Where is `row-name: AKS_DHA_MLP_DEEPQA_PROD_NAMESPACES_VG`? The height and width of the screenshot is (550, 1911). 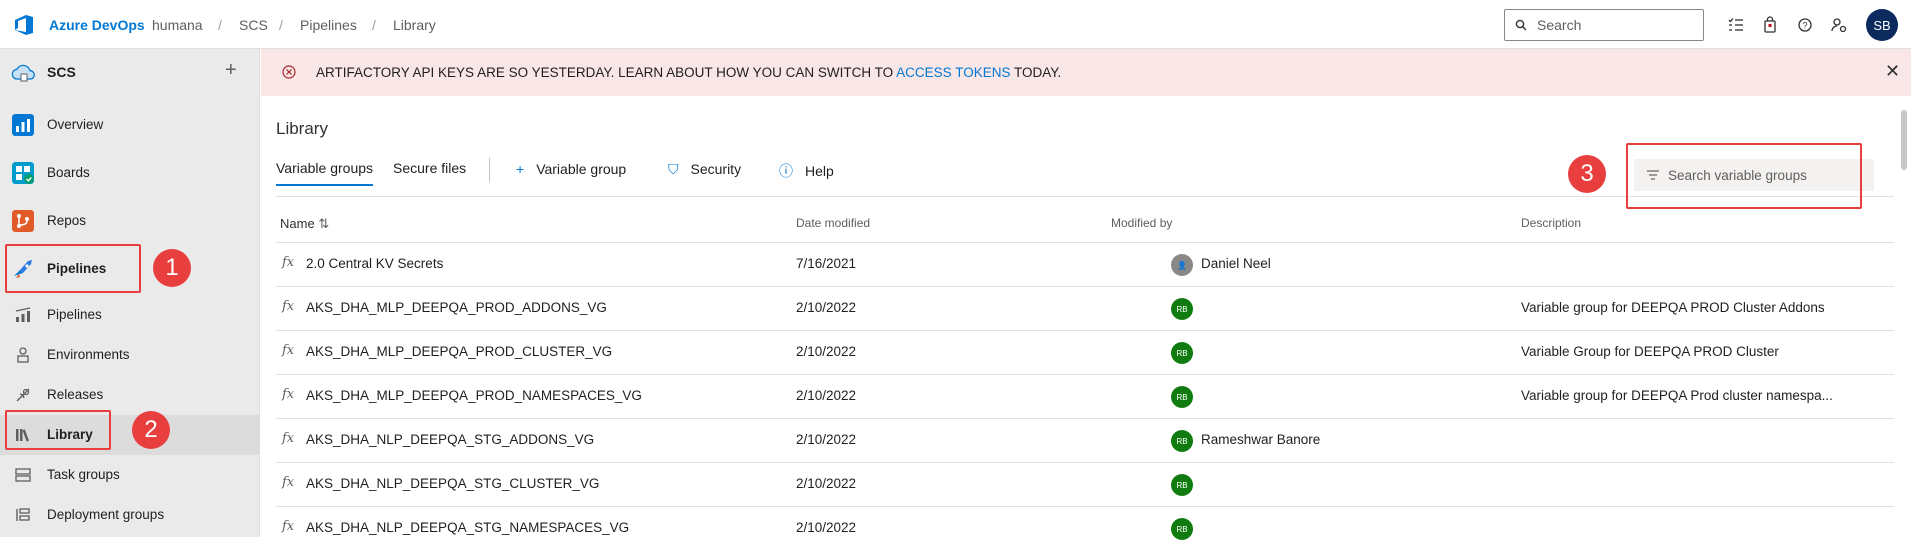
row-name: AKS_DHA_MLP_DEEPQA_PROD_NAMESPACES_VG is located at coordinates (474, 395).